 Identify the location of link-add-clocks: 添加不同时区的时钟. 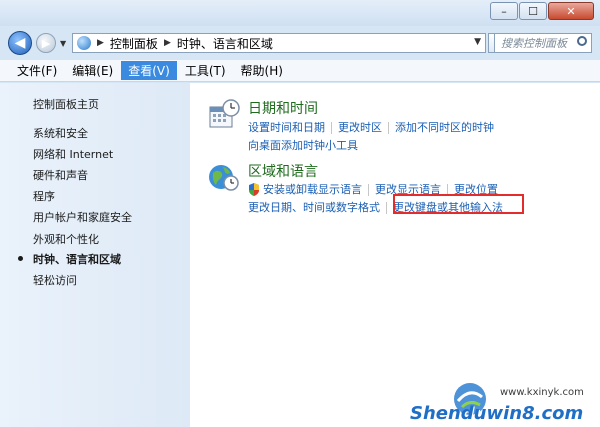
(444, 127).